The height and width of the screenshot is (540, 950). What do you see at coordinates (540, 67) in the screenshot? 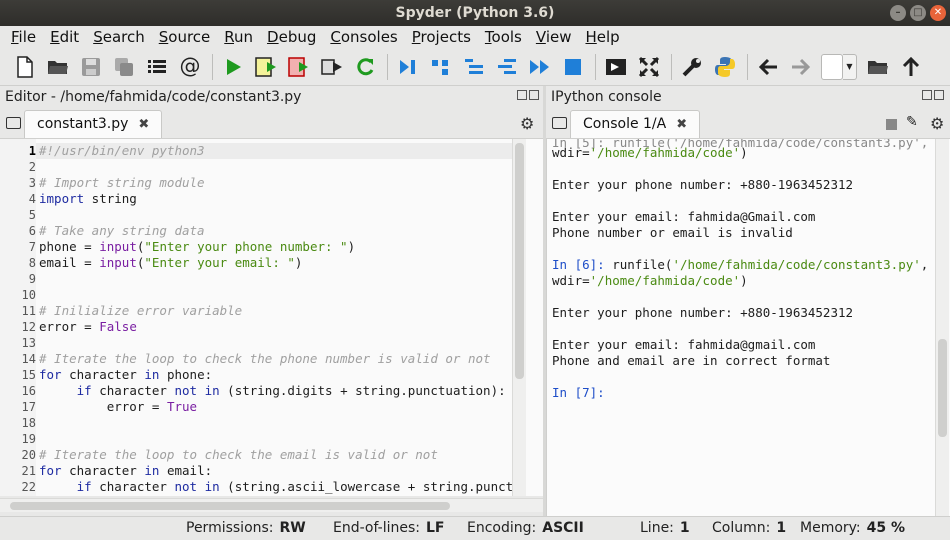
I see `continue-icon` at bounding box center [540, 67].